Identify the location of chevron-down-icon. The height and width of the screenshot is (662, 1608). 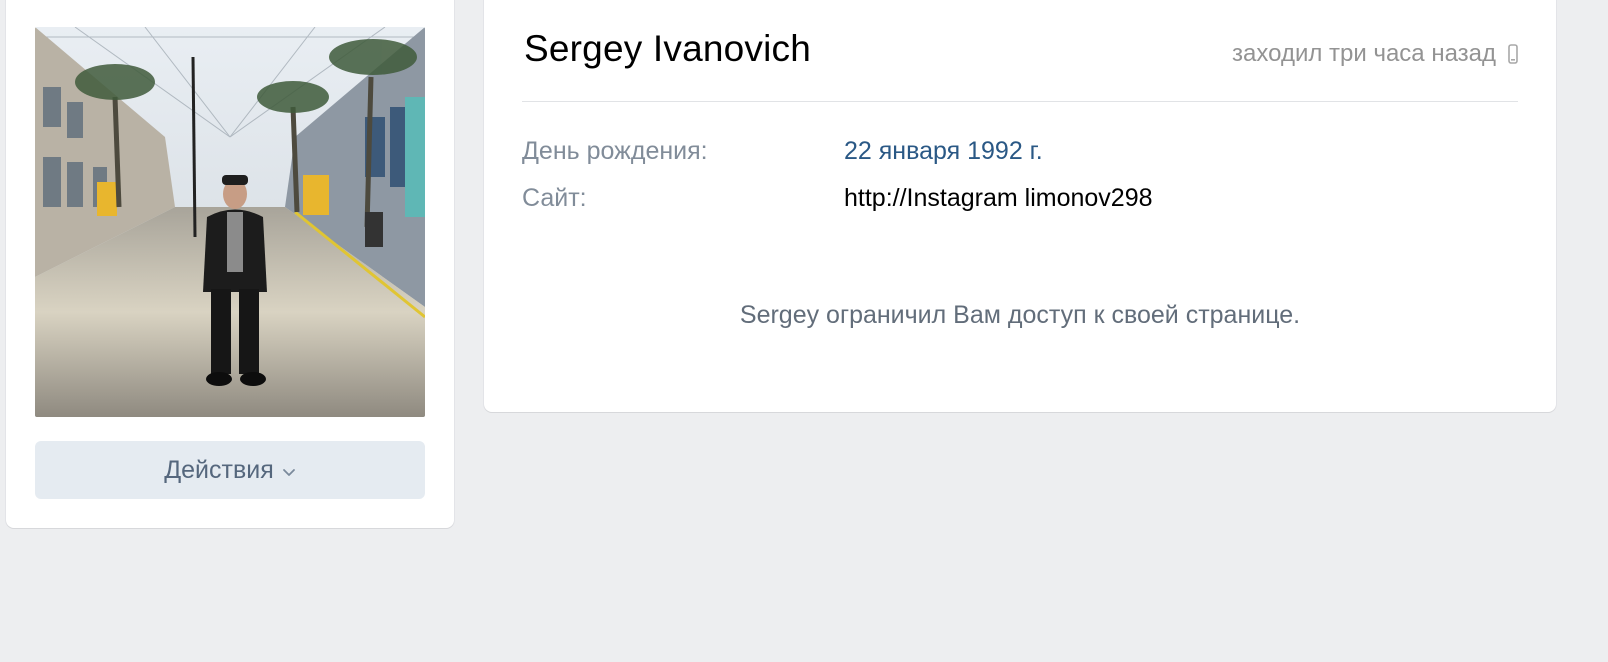
(288, 472).